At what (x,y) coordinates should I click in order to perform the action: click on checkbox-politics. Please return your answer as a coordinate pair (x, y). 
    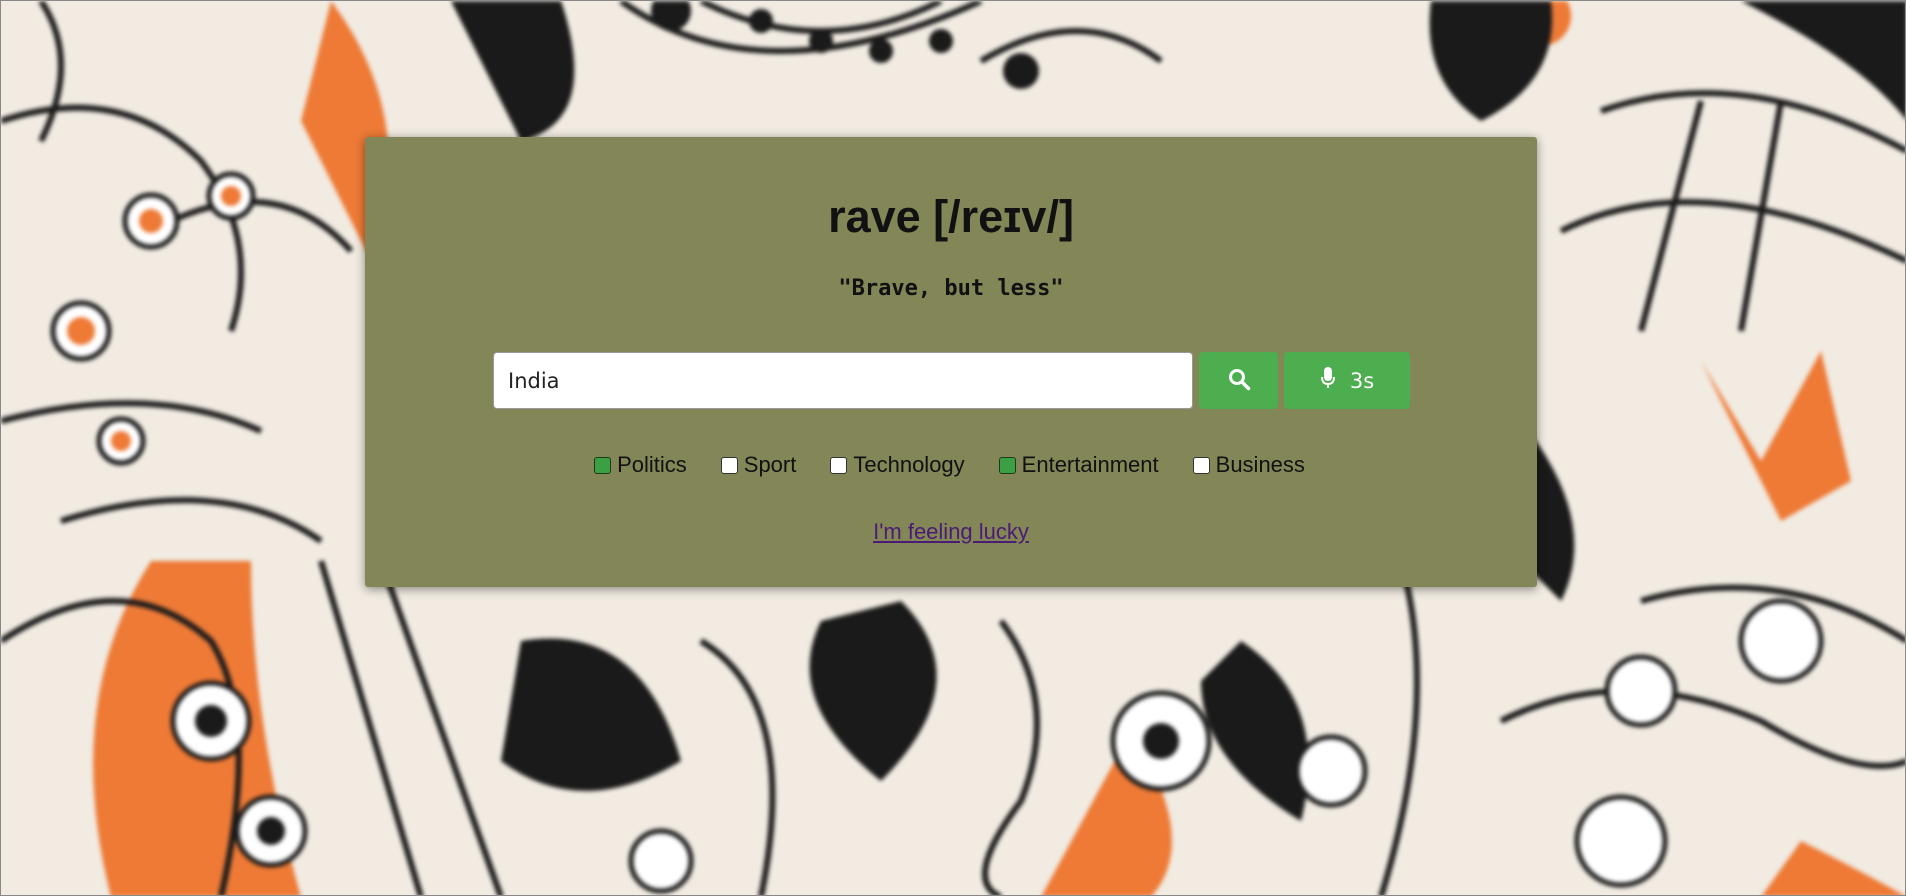
    Looking at the image, I should click on (603, 465).